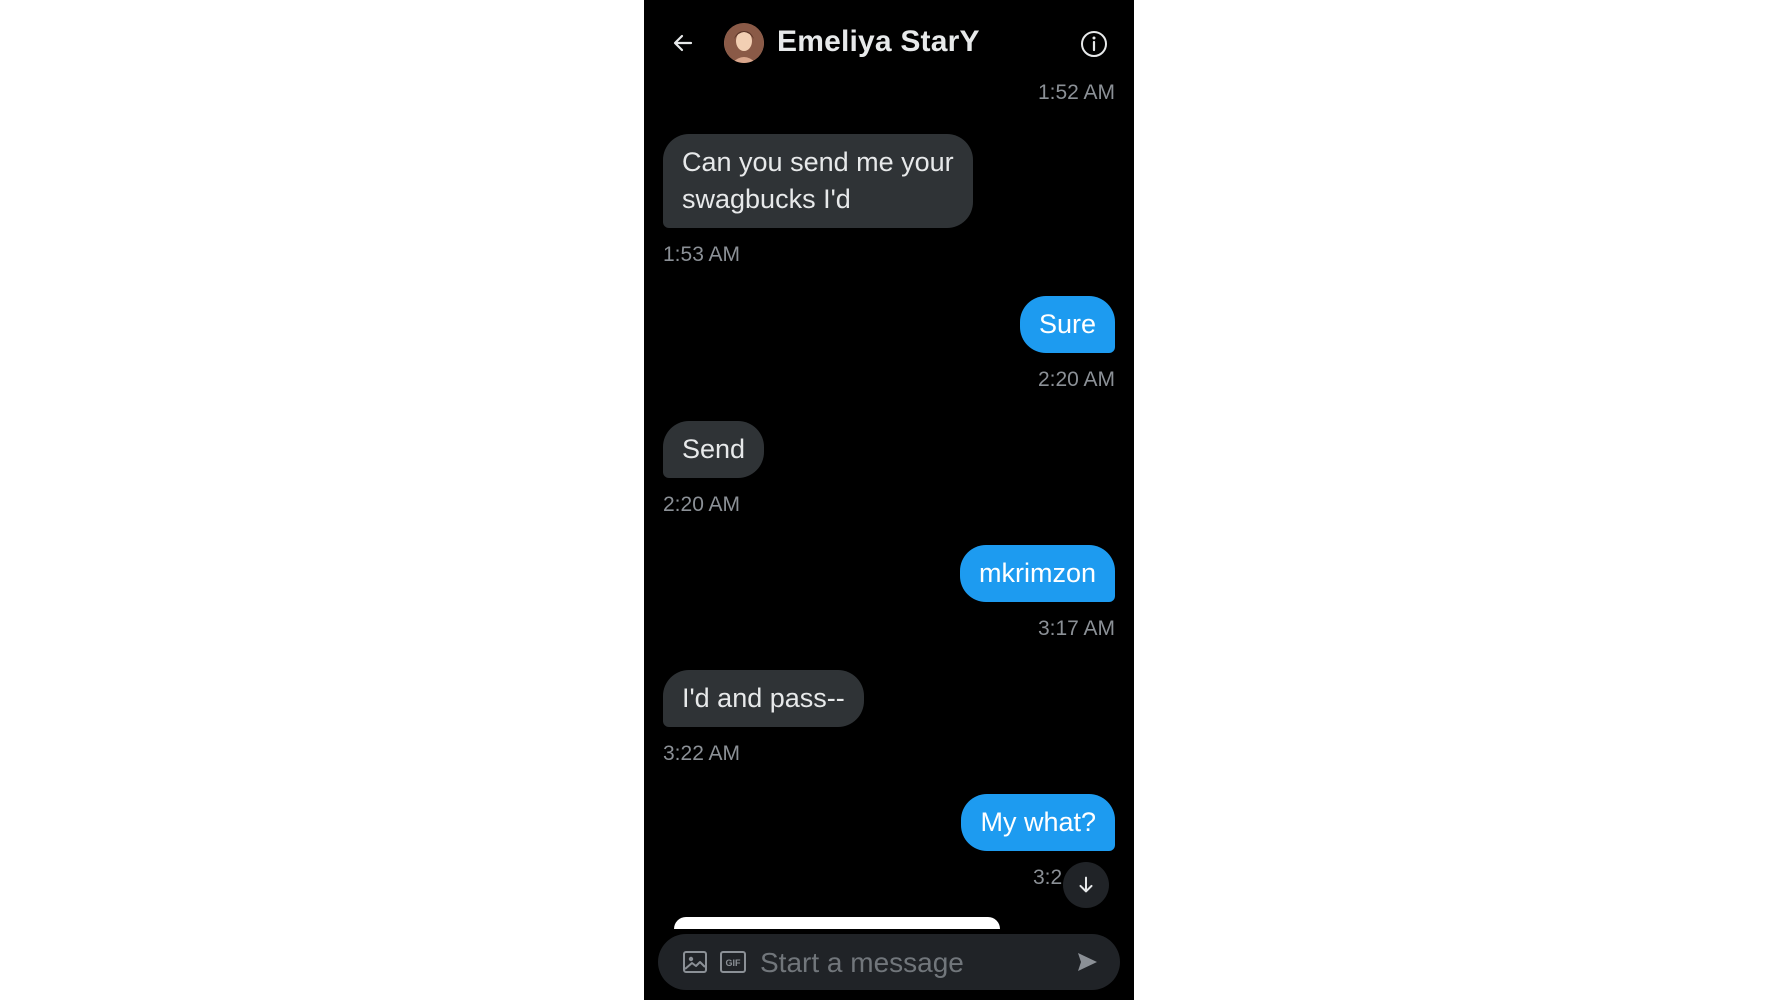 Image resolution: width=1778 pixels, height=1000 pixels. I want to click on conversation-header: Emeliya StarY, so click(889, 43).